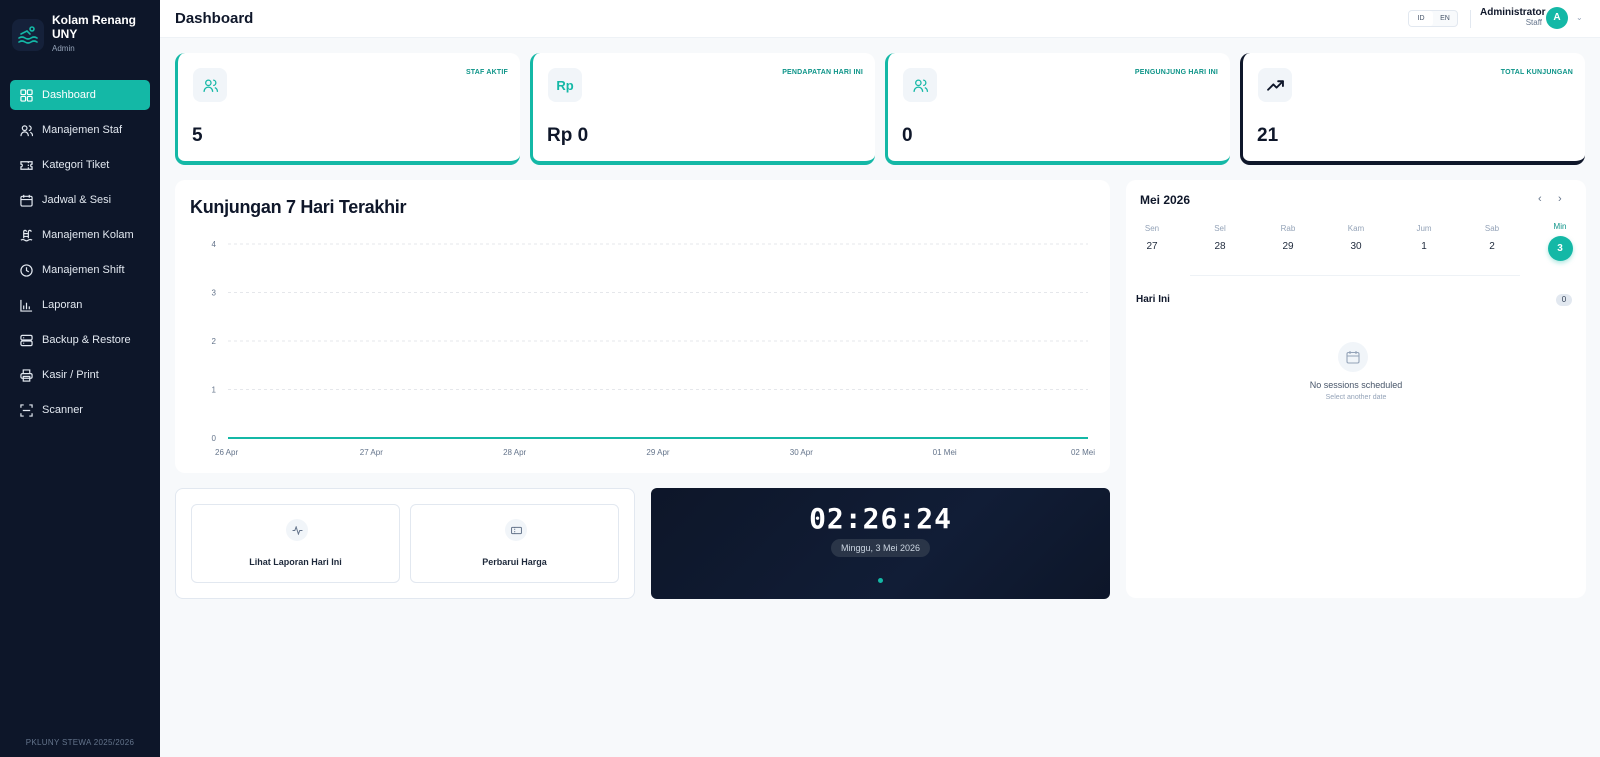  I want to click on day-name: Sab, so click(1492, 228).